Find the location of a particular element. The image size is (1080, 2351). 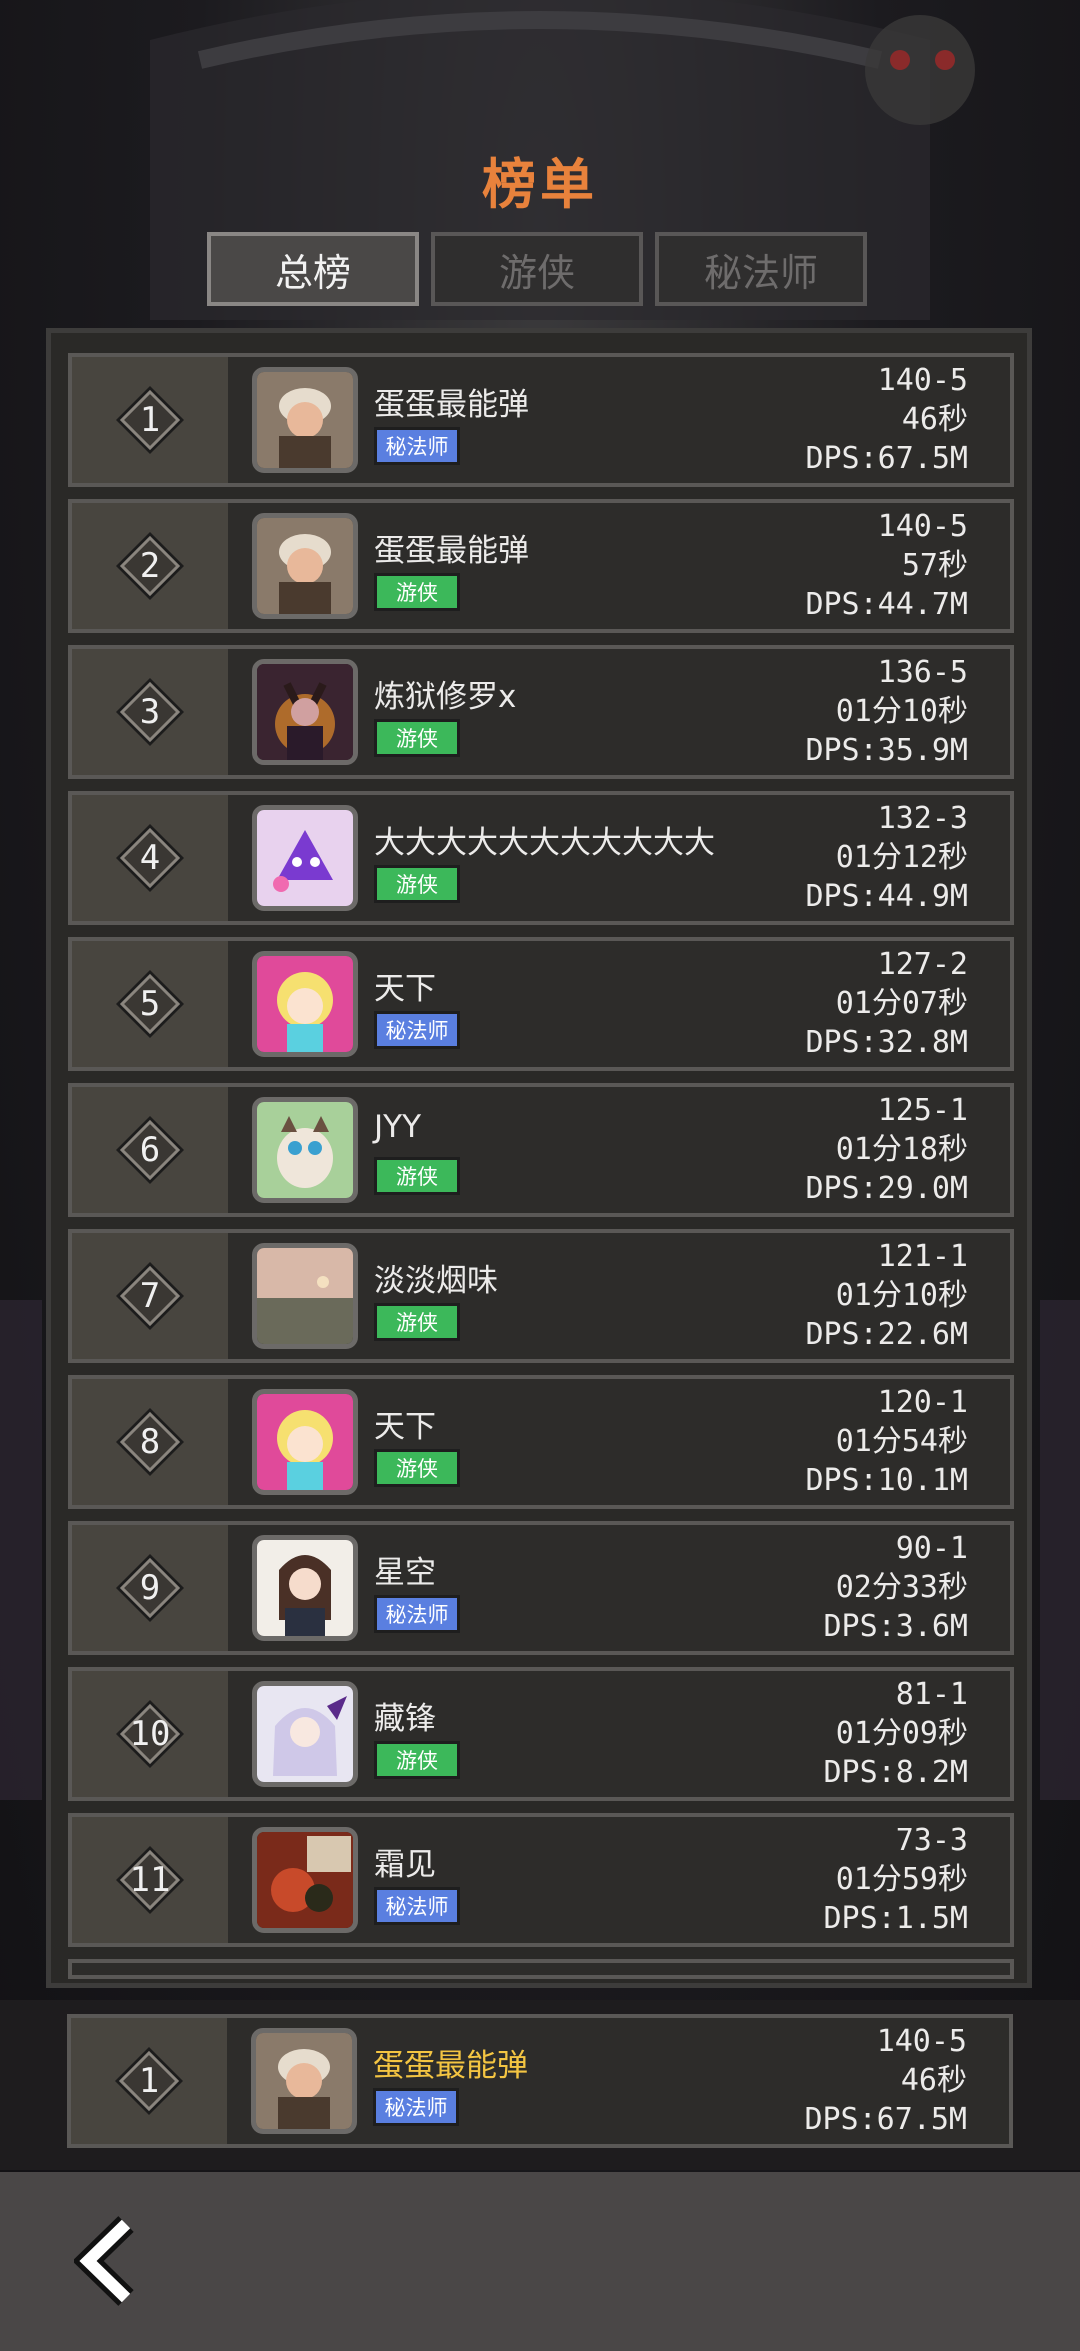

rank-number: 4 is located at coordinates (150, 858).